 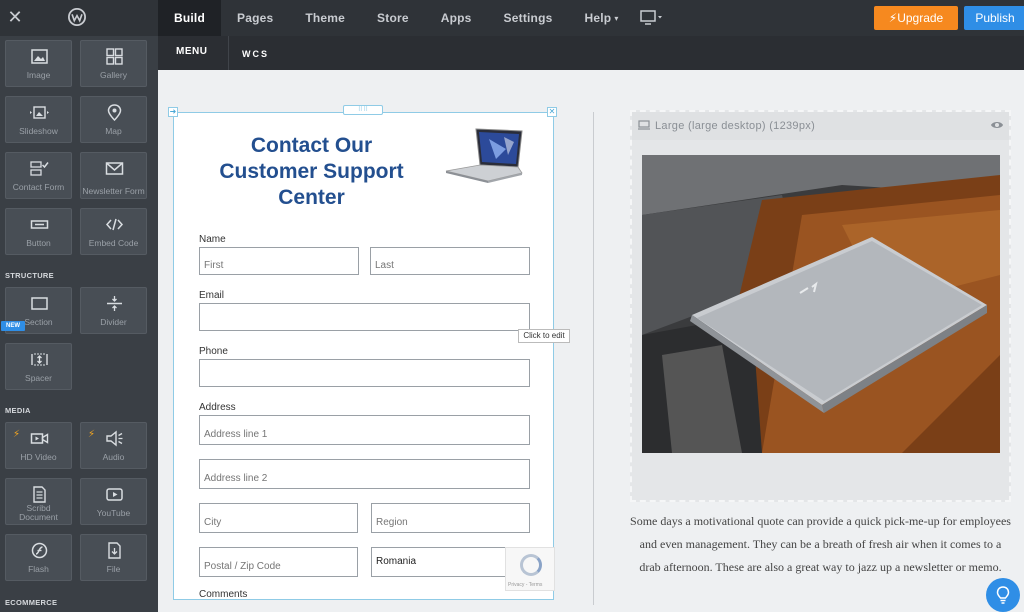 I want to click on tab-apps: Apps, so click(x=456, y=18).